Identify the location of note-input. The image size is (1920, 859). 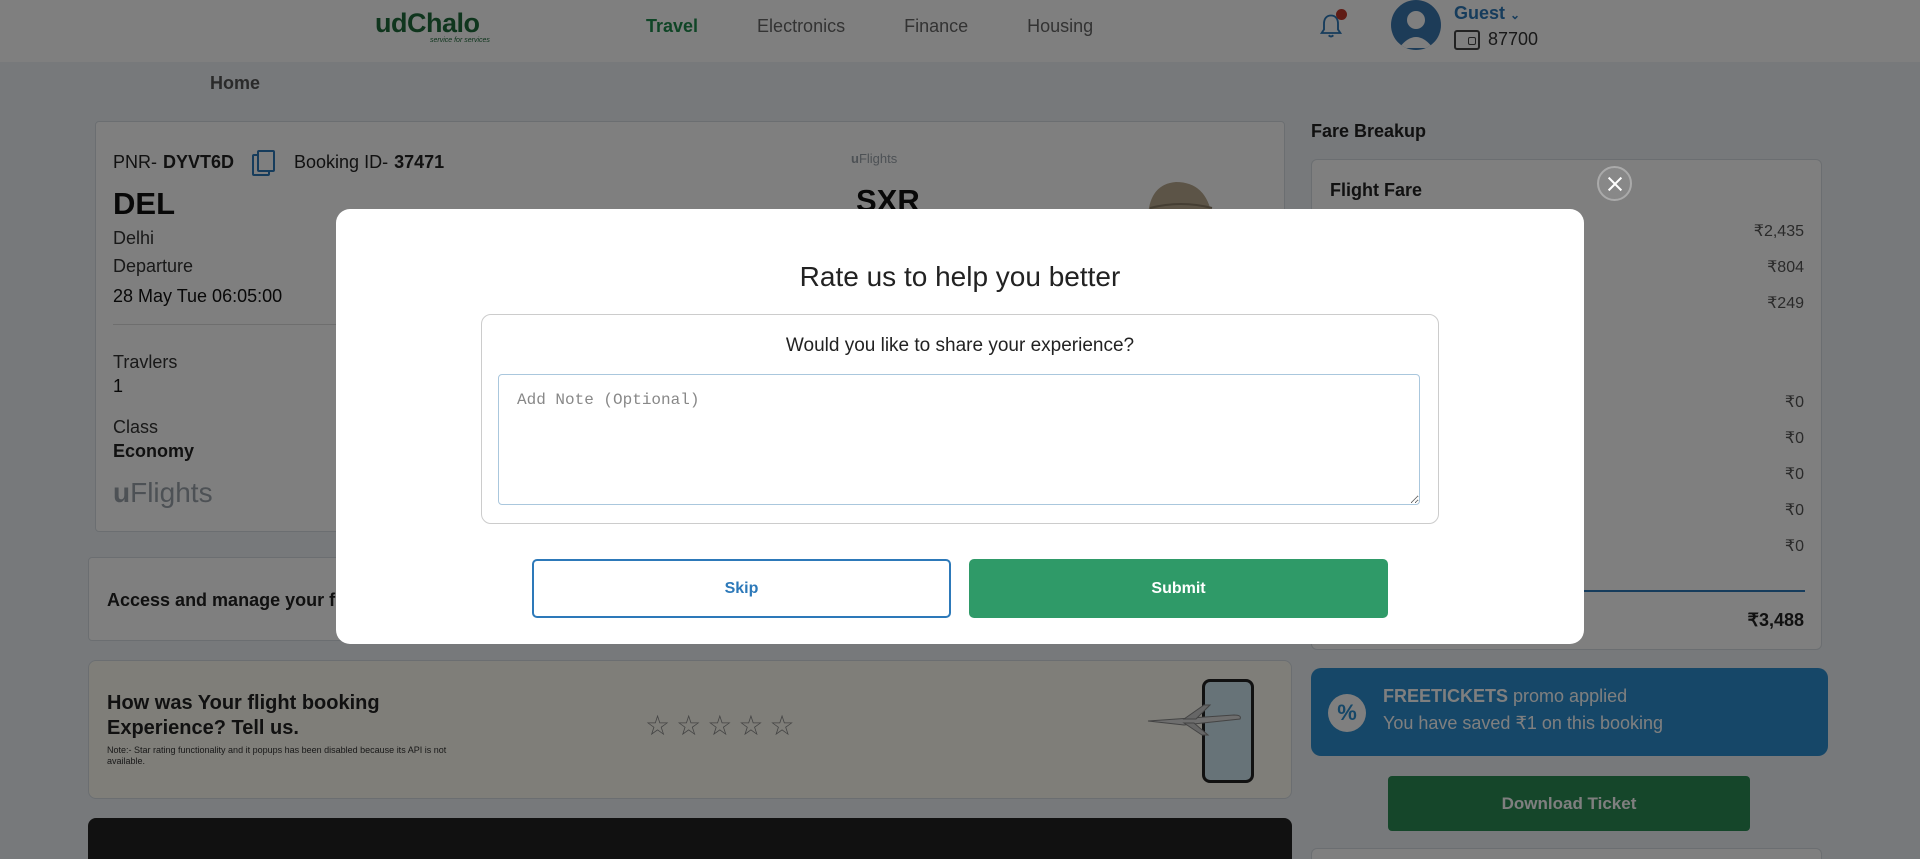
(959, 439).